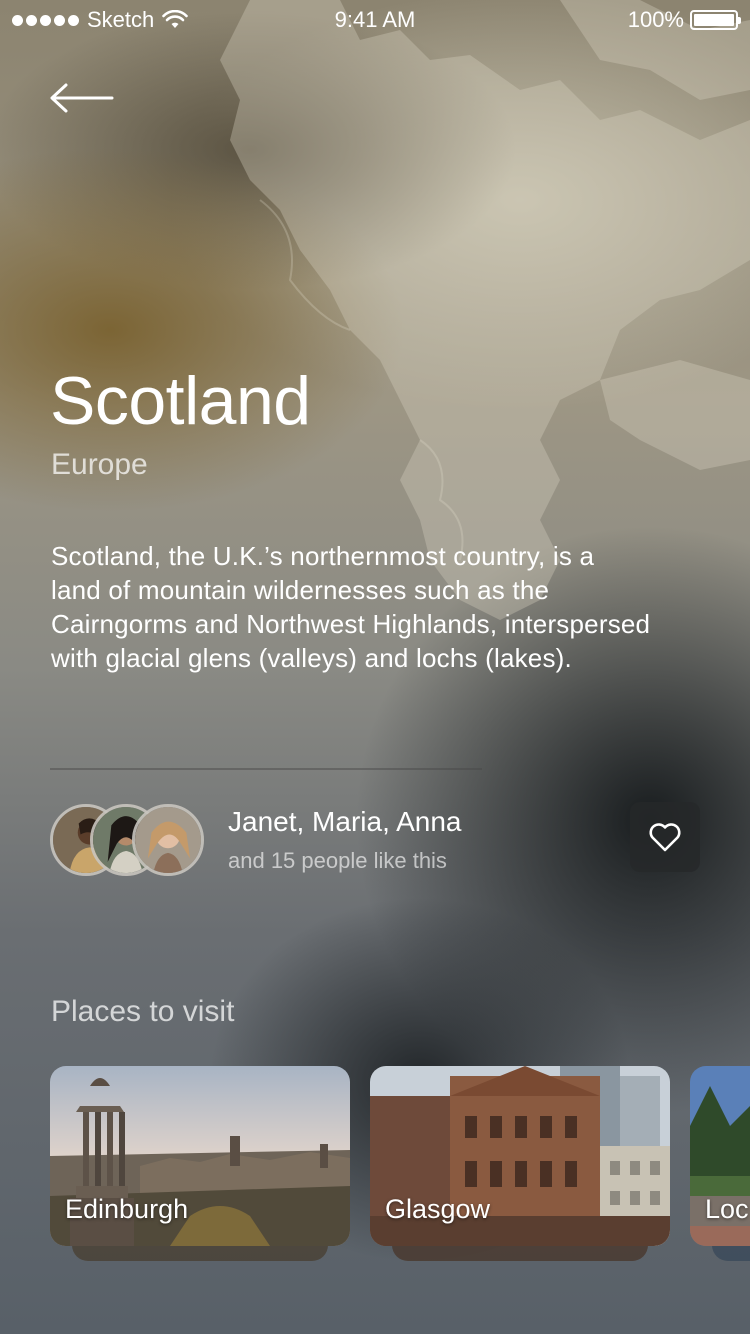  I want to click on page-title: Scotland, so click(180, 401).